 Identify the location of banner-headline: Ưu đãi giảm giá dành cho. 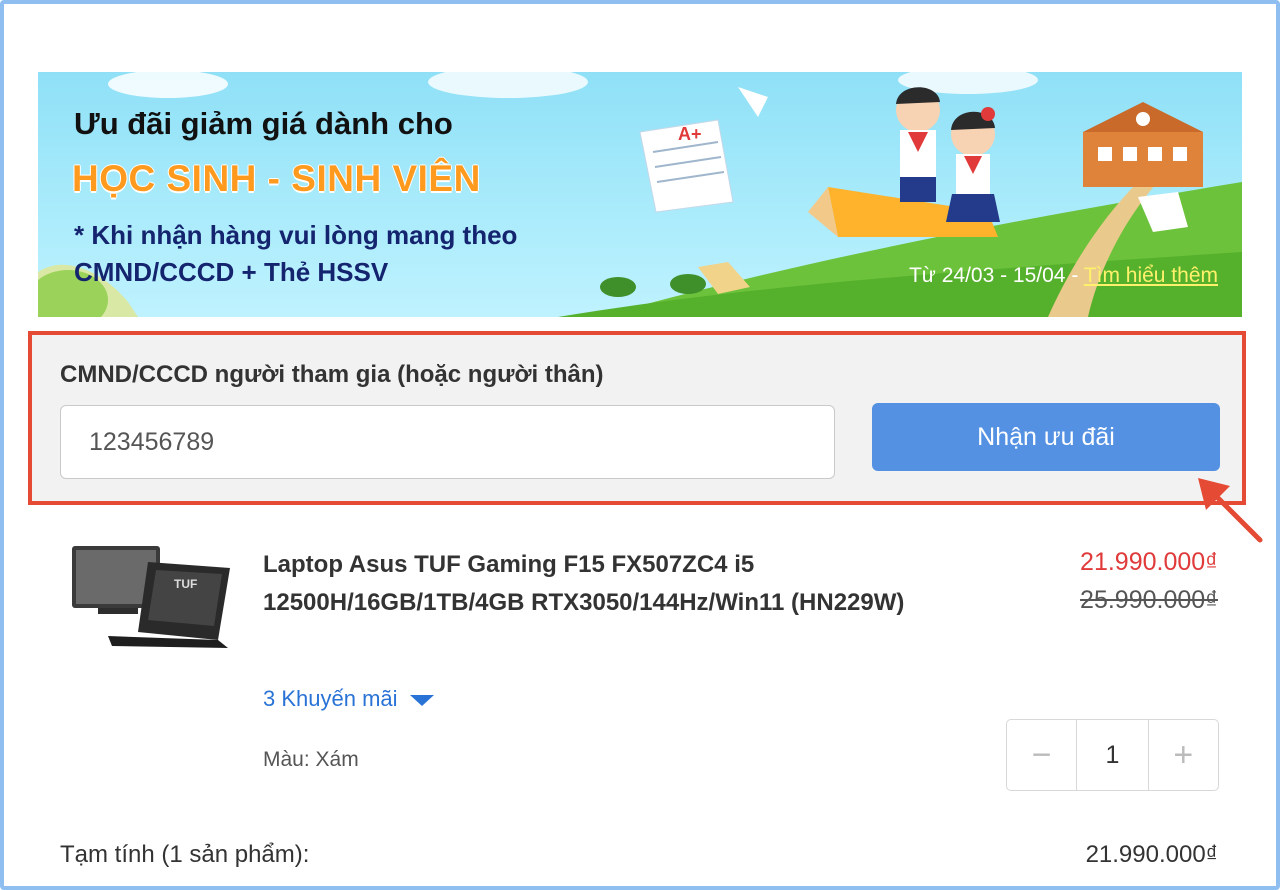
(263, 123).